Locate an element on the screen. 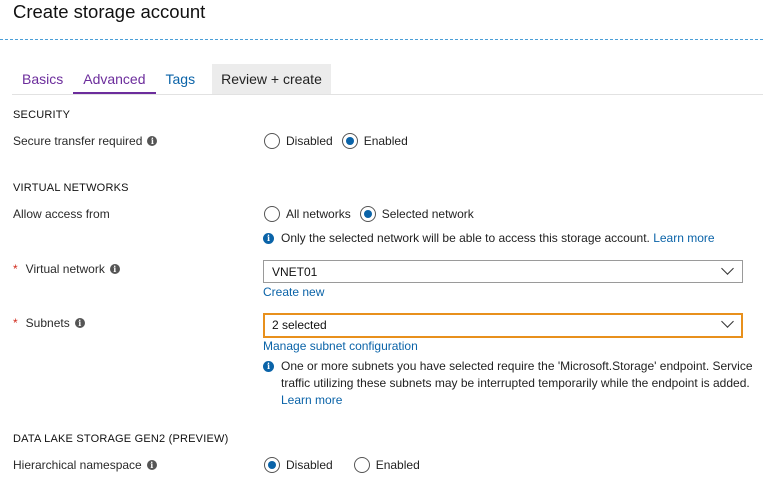 The height and width of the screenshot is (492, 763). virtual-networks-heading: VIRTUAL NETWORKS is located at coordinates (71, 188).